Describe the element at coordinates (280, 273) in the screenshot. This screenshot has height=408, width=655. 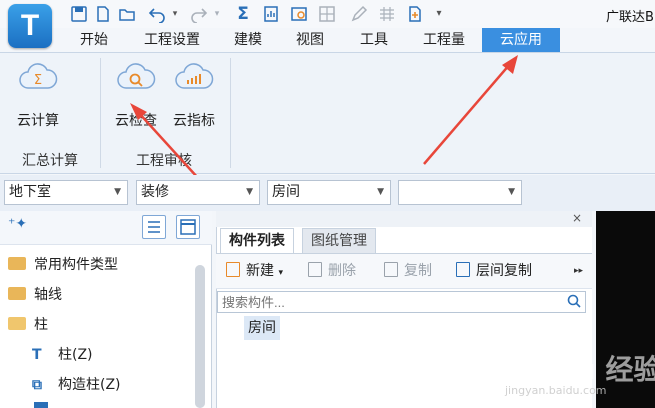
I see `chevron-down-icon: ▾` at that location.